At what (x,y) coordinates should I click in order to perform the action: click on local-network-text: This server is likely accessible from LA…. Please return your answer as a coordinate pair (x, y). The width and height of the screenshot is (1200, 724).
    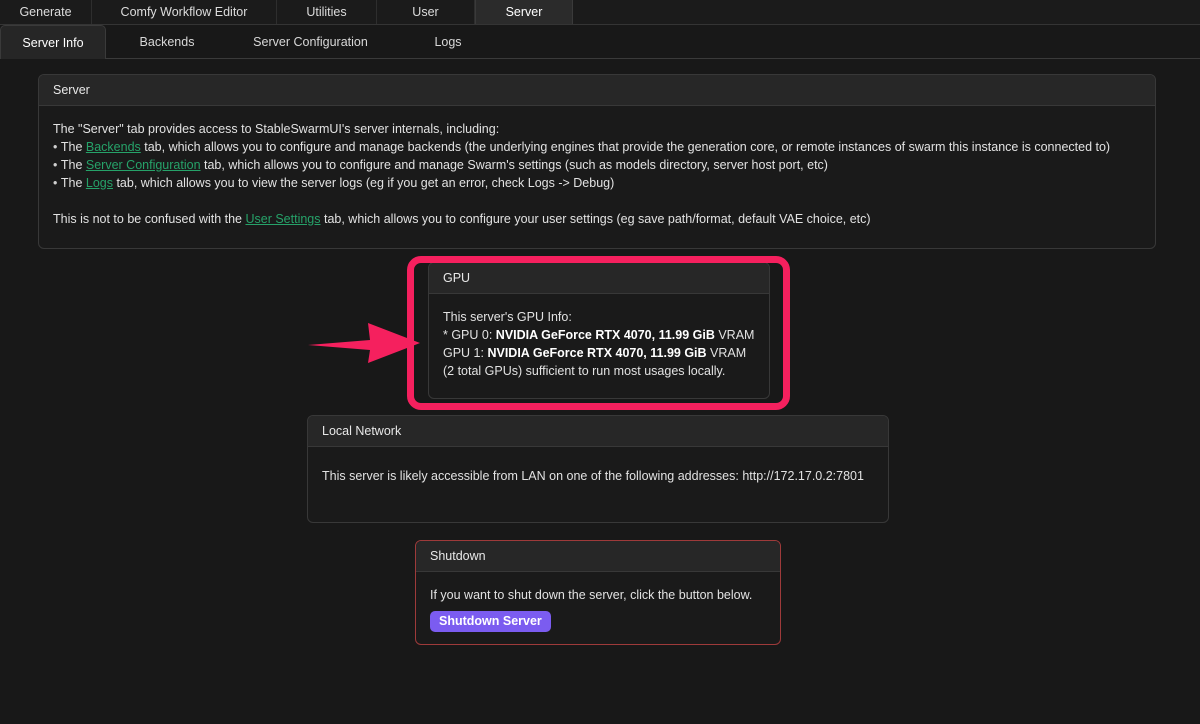
    Looking at the image, I should click on (593, 476).